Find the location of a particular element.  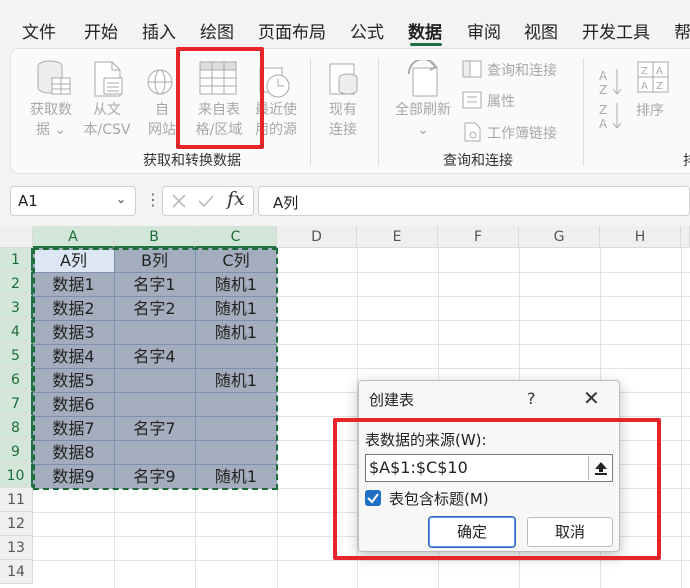

cancel-icon is located at coordinates (179, 201).